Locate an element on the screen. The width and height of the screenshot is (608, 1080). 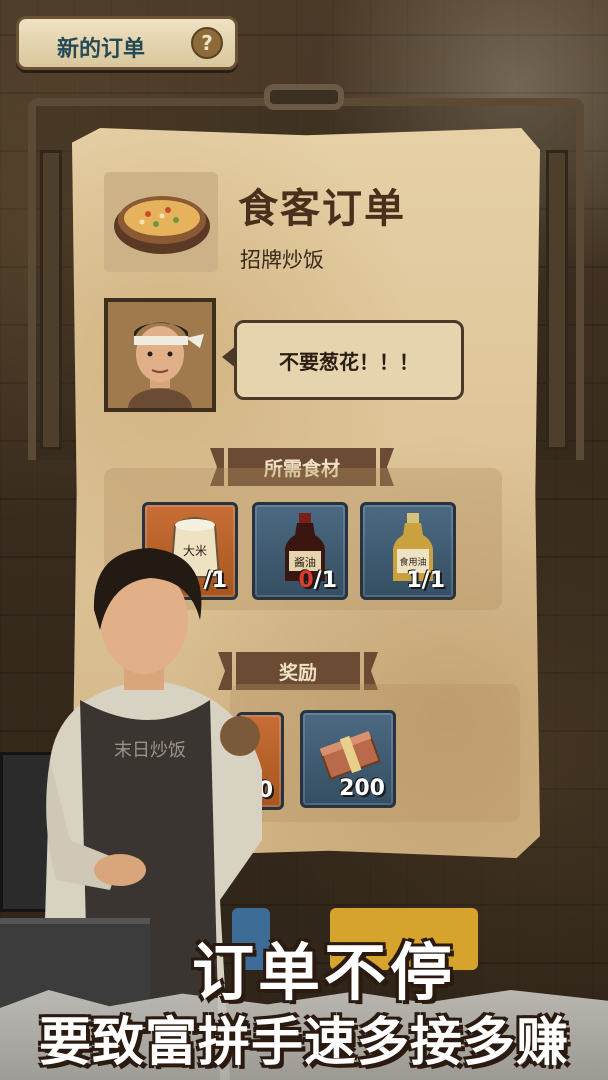
apron-text: 末日炒饭 is located at coordinates (150, 750).